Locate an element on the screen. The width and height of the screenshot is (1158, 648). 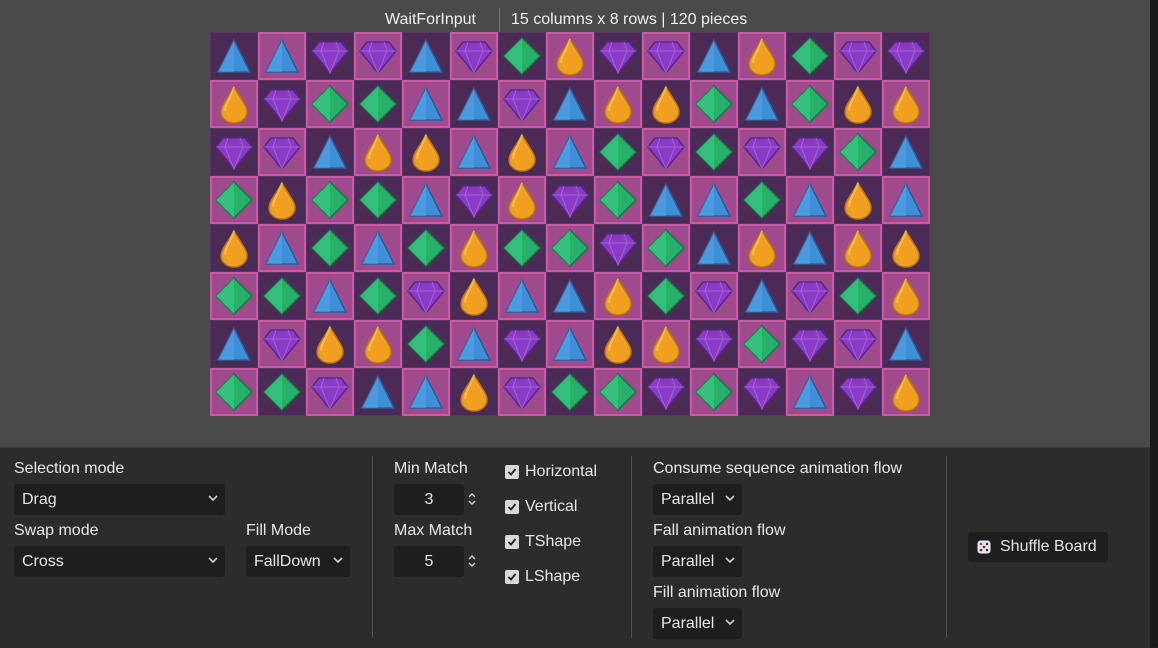
vertical-checkbox: Vertical is located at coordinates (541, 507).